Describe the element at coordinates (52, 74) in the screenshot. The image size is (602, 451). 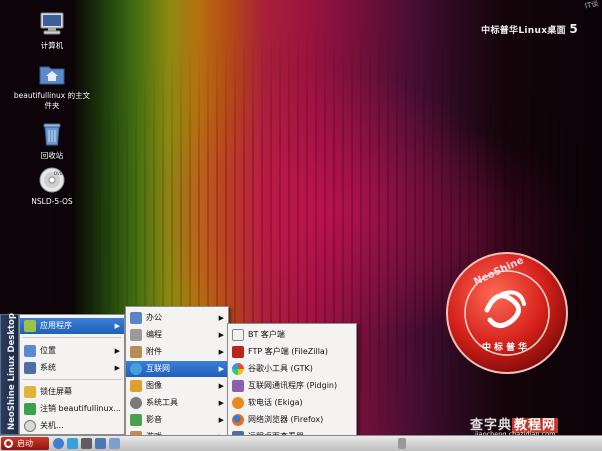
I see `home-folder-icon` at that location.